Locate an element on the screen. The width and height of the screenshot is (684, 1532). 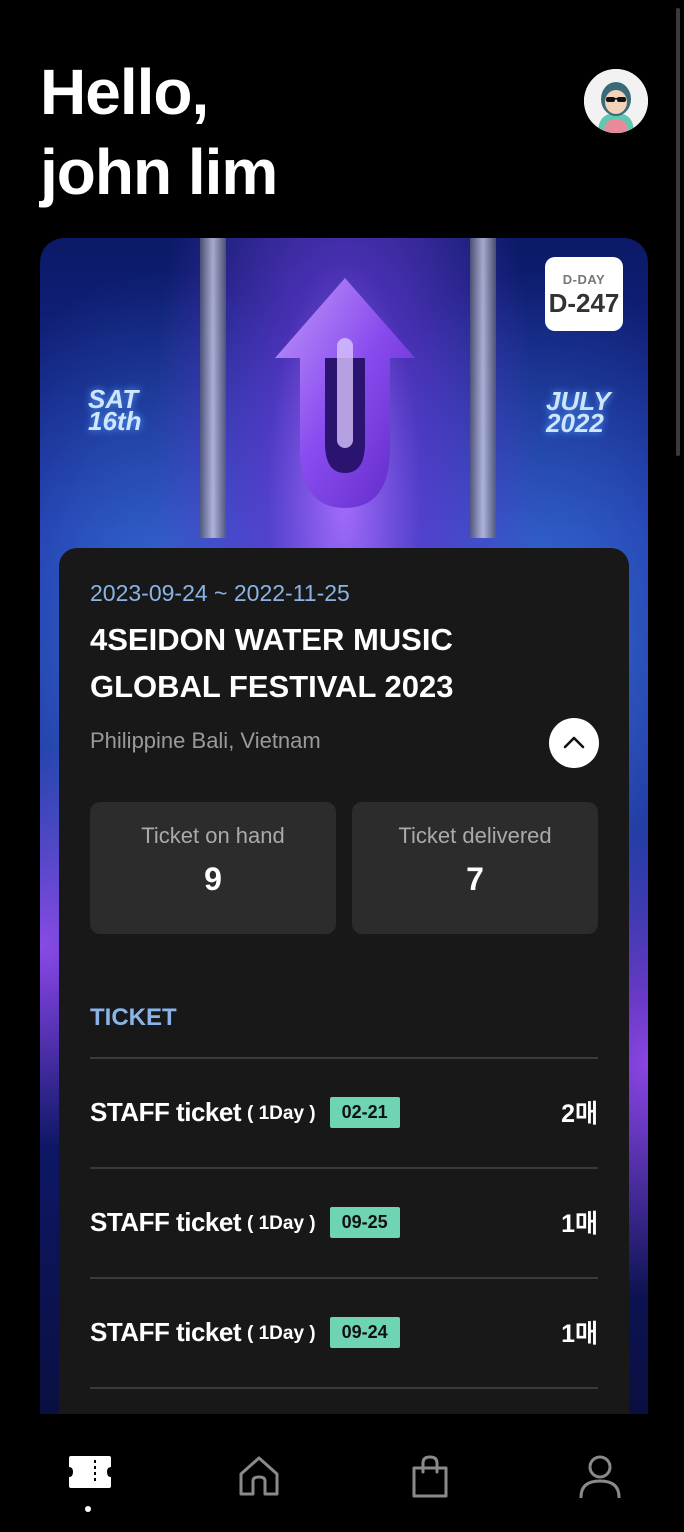
ticket-icon is located at coordinates (90, 1472).